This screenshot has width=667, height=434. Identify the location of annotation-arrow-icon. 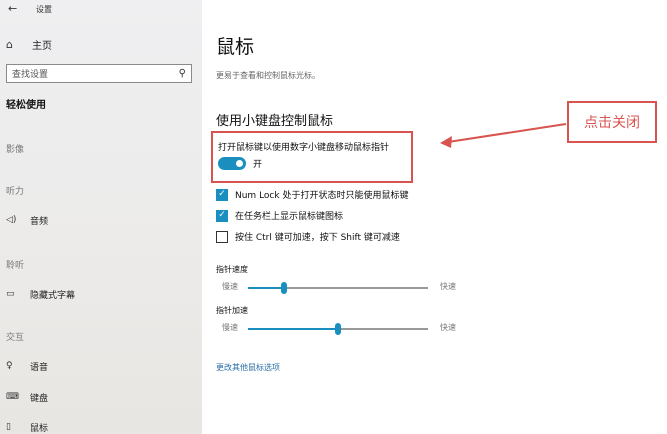
(503, 135).